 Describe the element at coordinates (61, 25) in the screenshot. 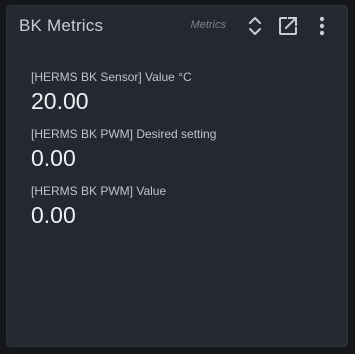

I see `widget-title: BK Metrics` at that location.